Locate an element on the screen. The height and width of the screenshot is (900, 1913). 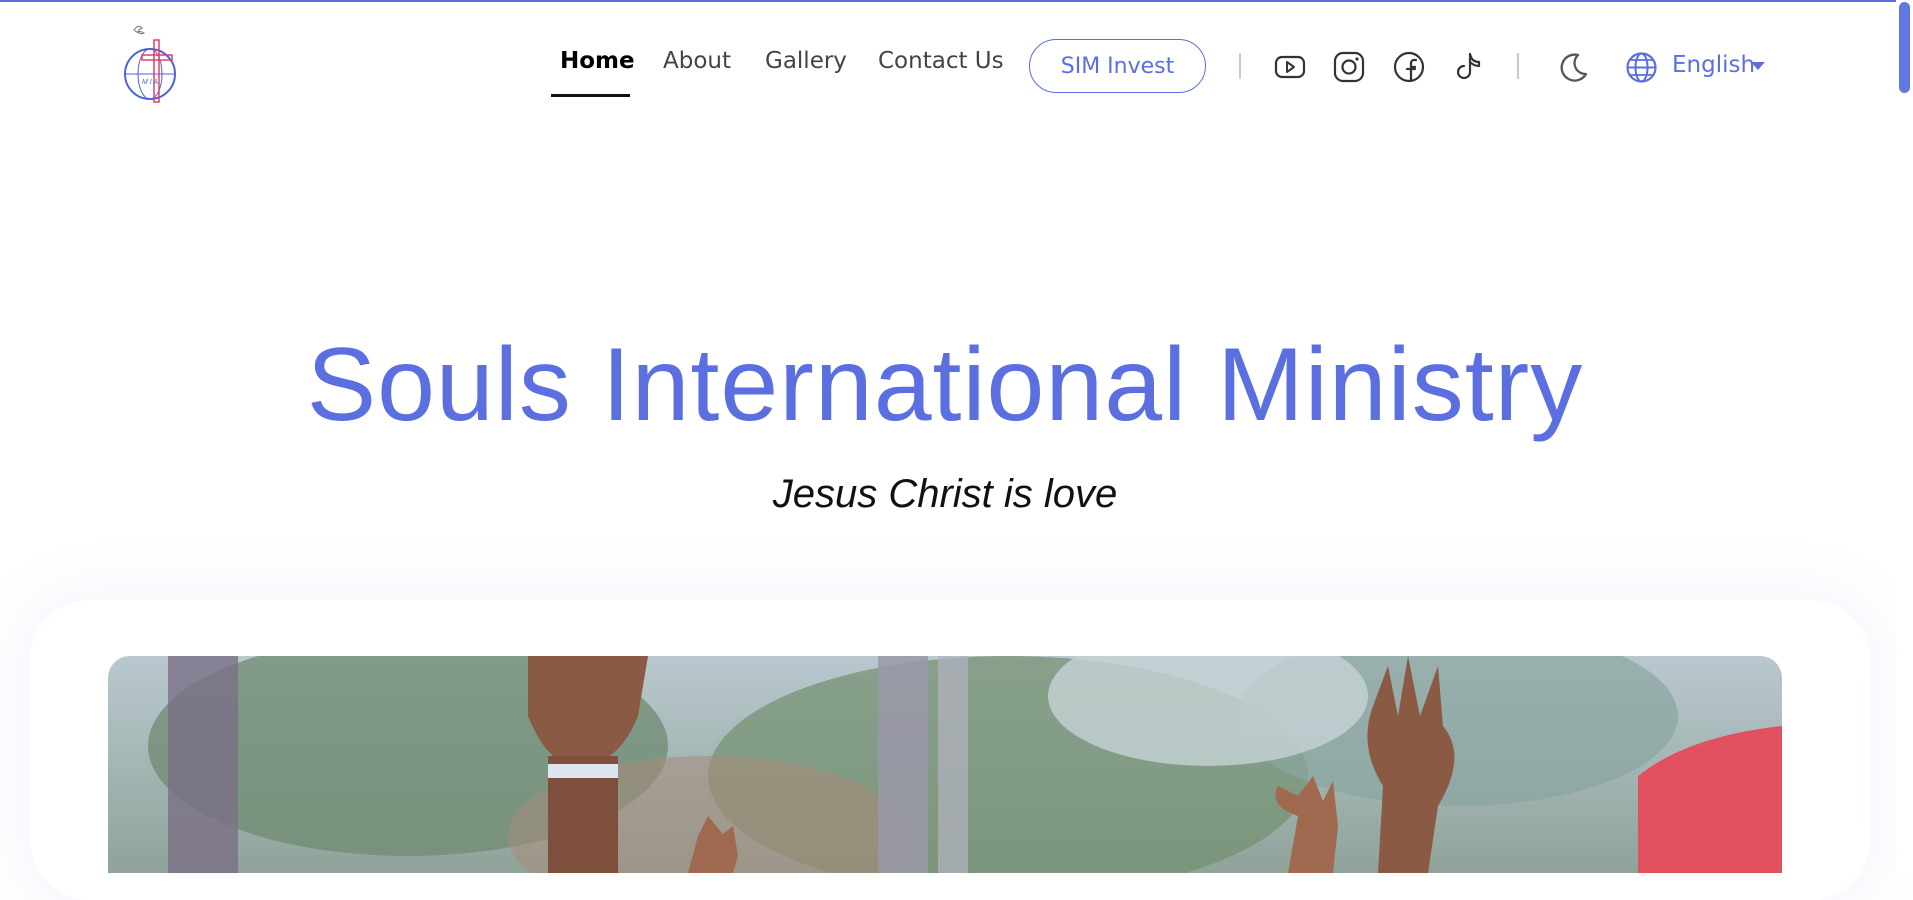
scrollbar is located at coordinates (1904, 436).